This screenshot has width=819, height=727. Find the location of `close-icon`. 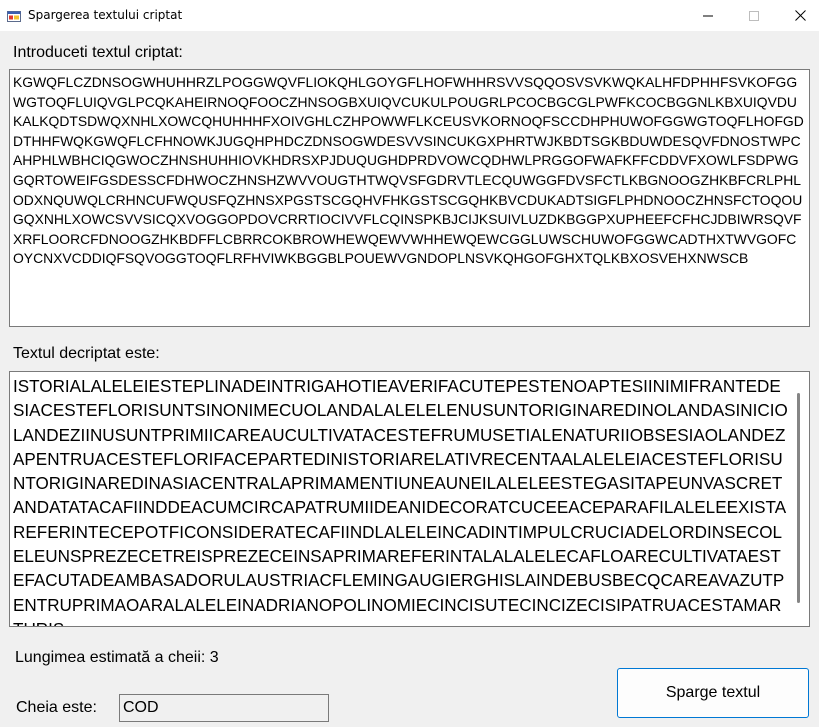

close-icon is located at coordinates (800, 15).